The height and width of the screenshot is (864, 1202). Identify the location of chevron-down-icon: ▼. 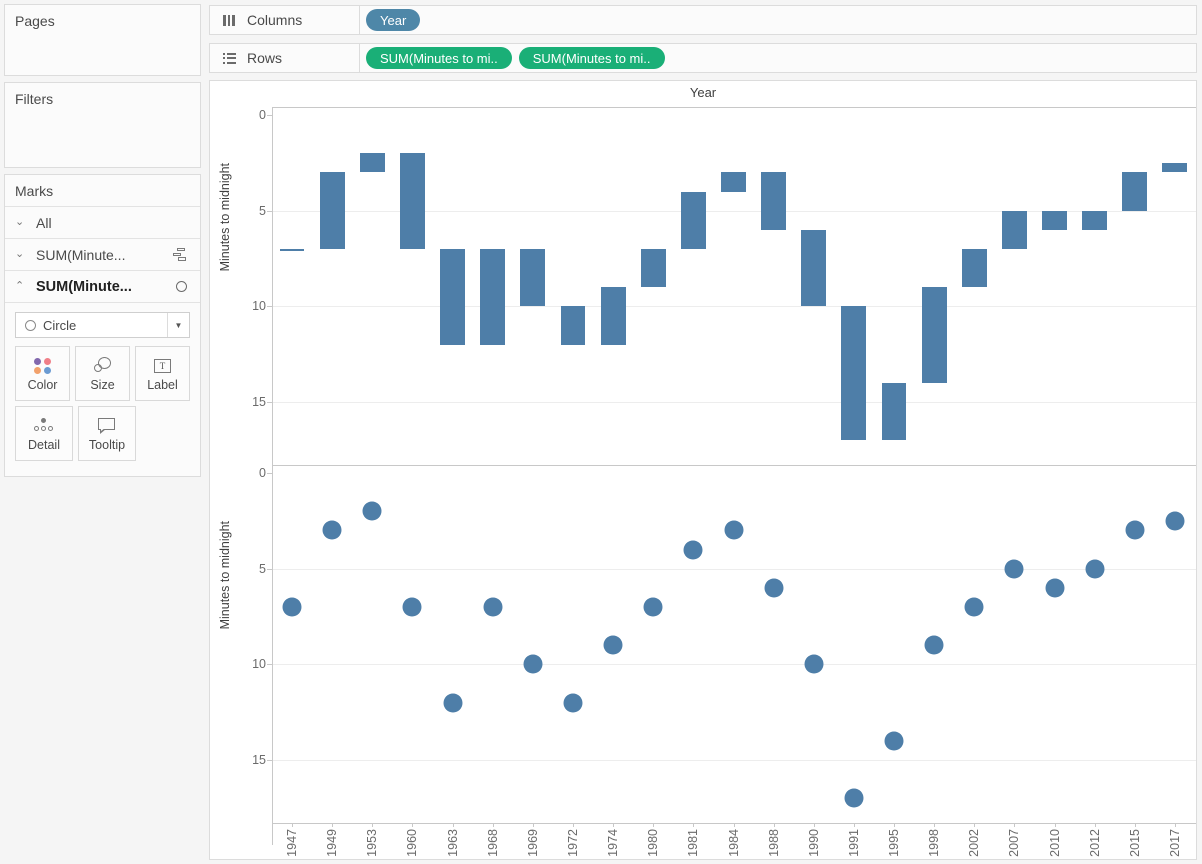
(178, 325).